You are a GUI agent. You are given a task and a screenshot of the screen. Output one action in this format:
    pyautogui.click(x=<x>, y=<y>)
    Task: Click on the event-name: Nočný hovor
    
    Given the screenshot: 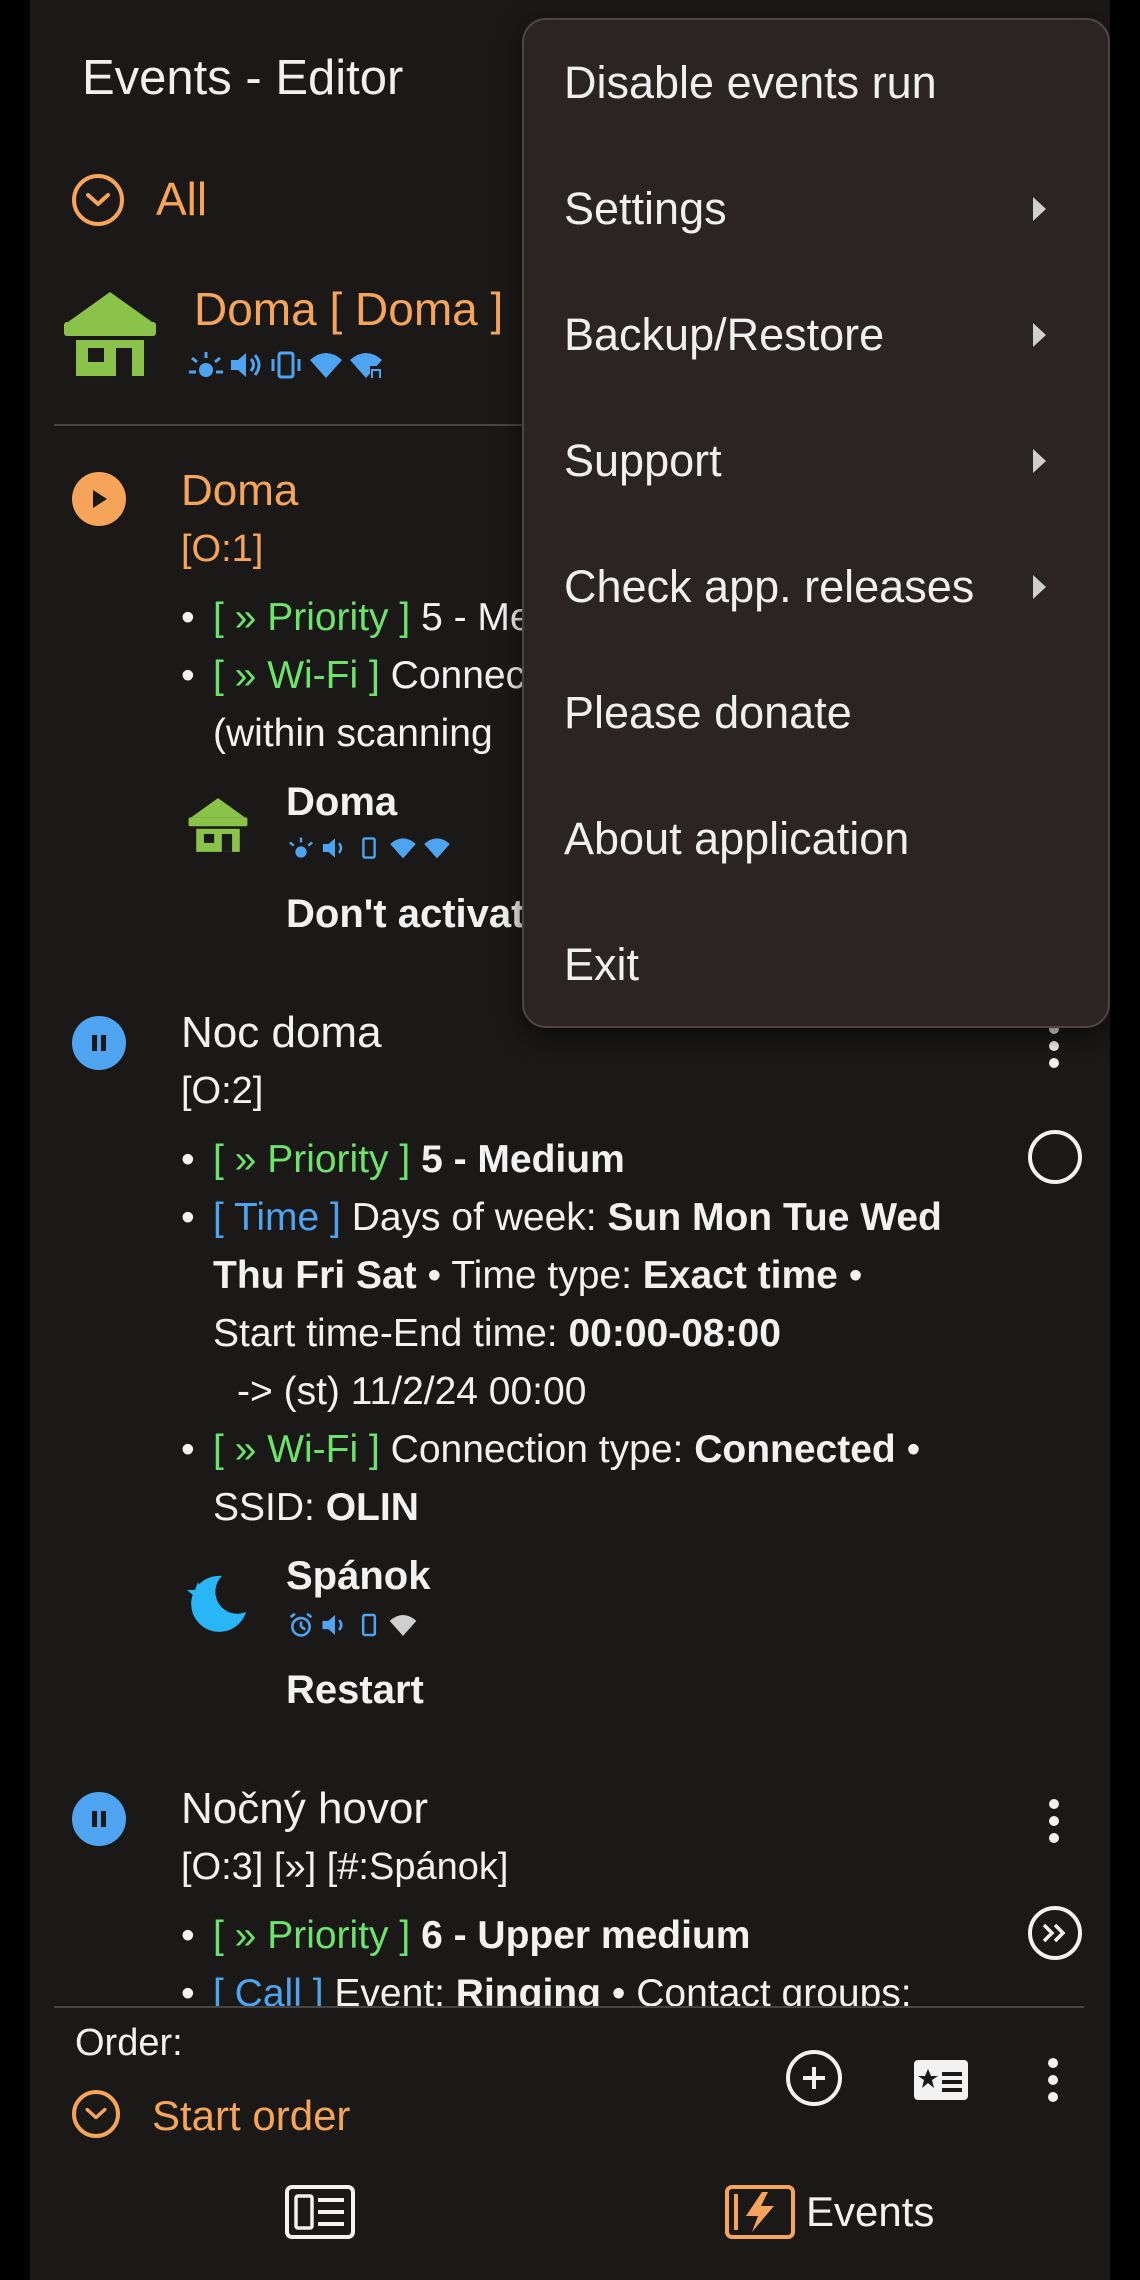 What is the action you would take?
    pyautogui.click(x=304, y=1809)
    